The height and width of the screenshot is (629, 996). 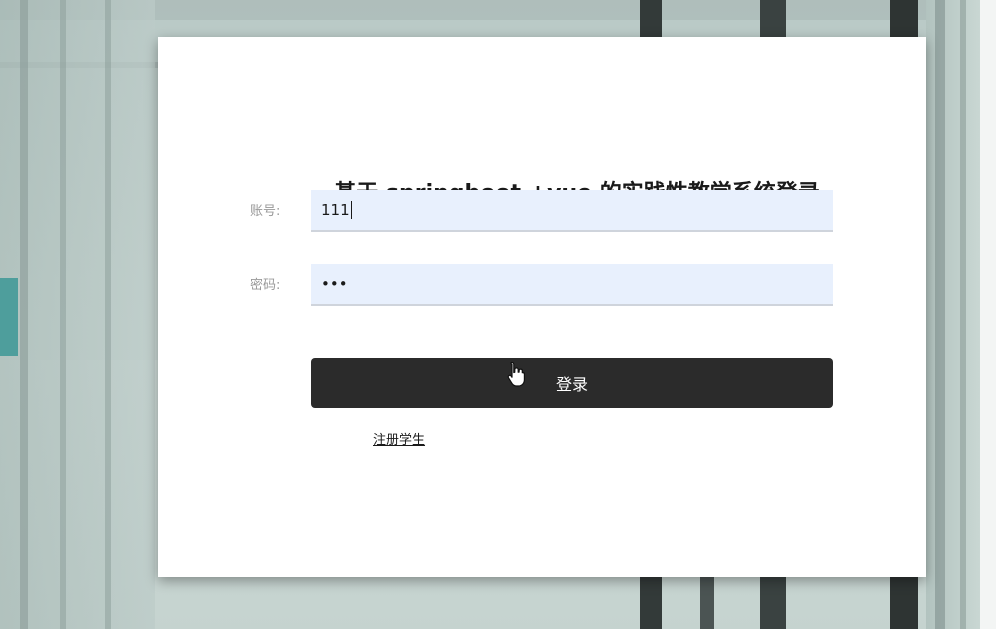 I want to click on password-input: •••, so click(x=572, y=285).